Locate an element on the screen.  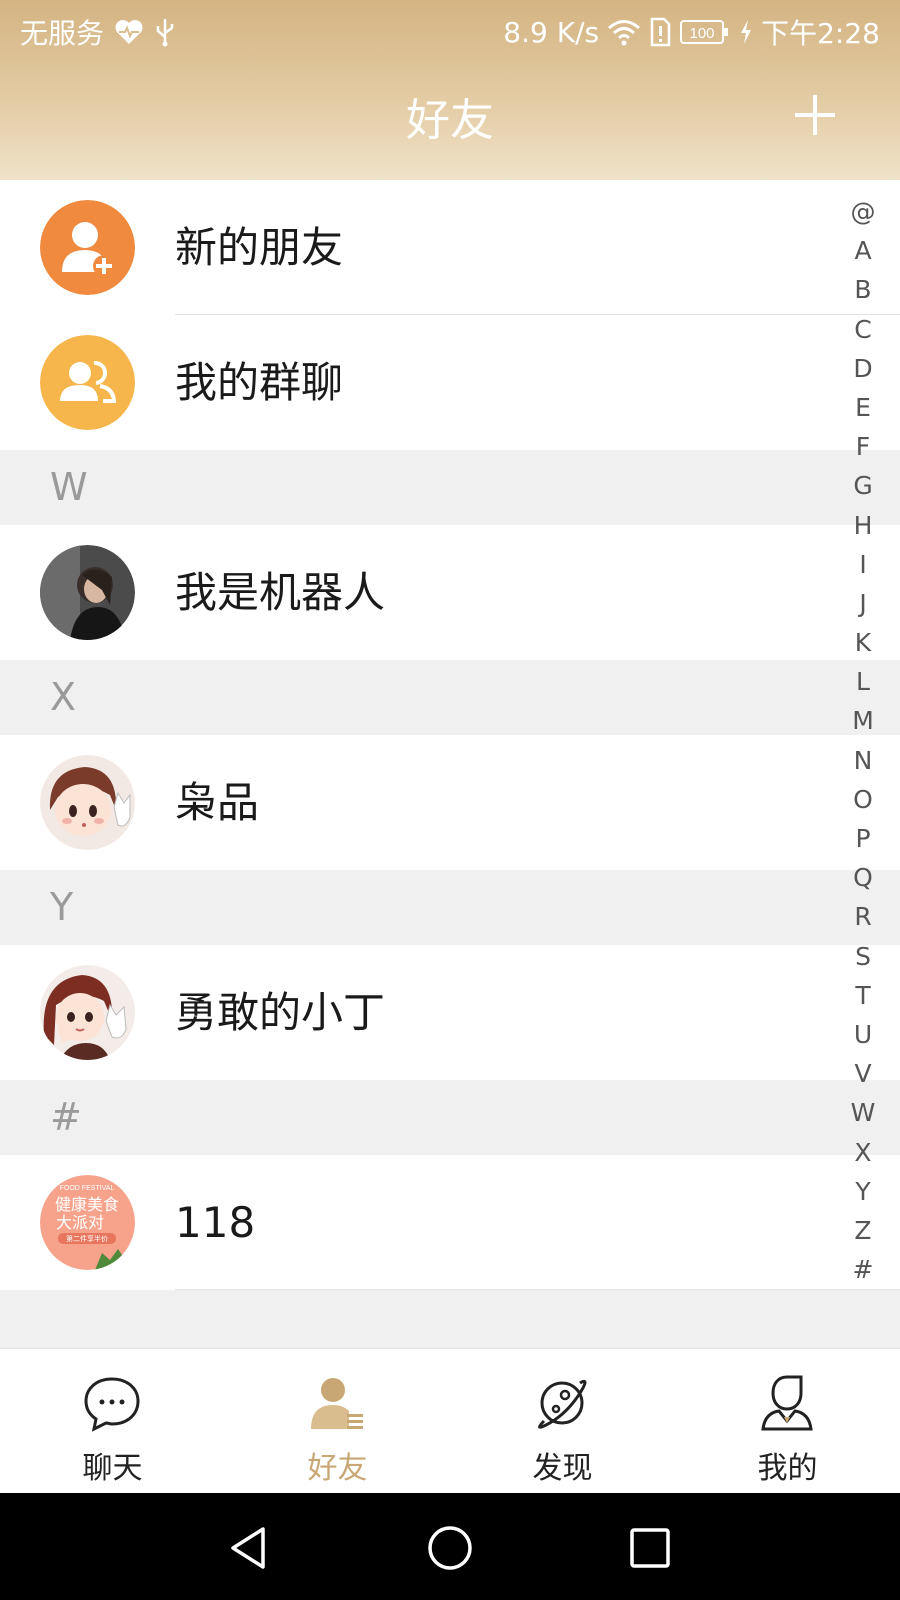
index-letter: L is located at coordinates (863, 681).